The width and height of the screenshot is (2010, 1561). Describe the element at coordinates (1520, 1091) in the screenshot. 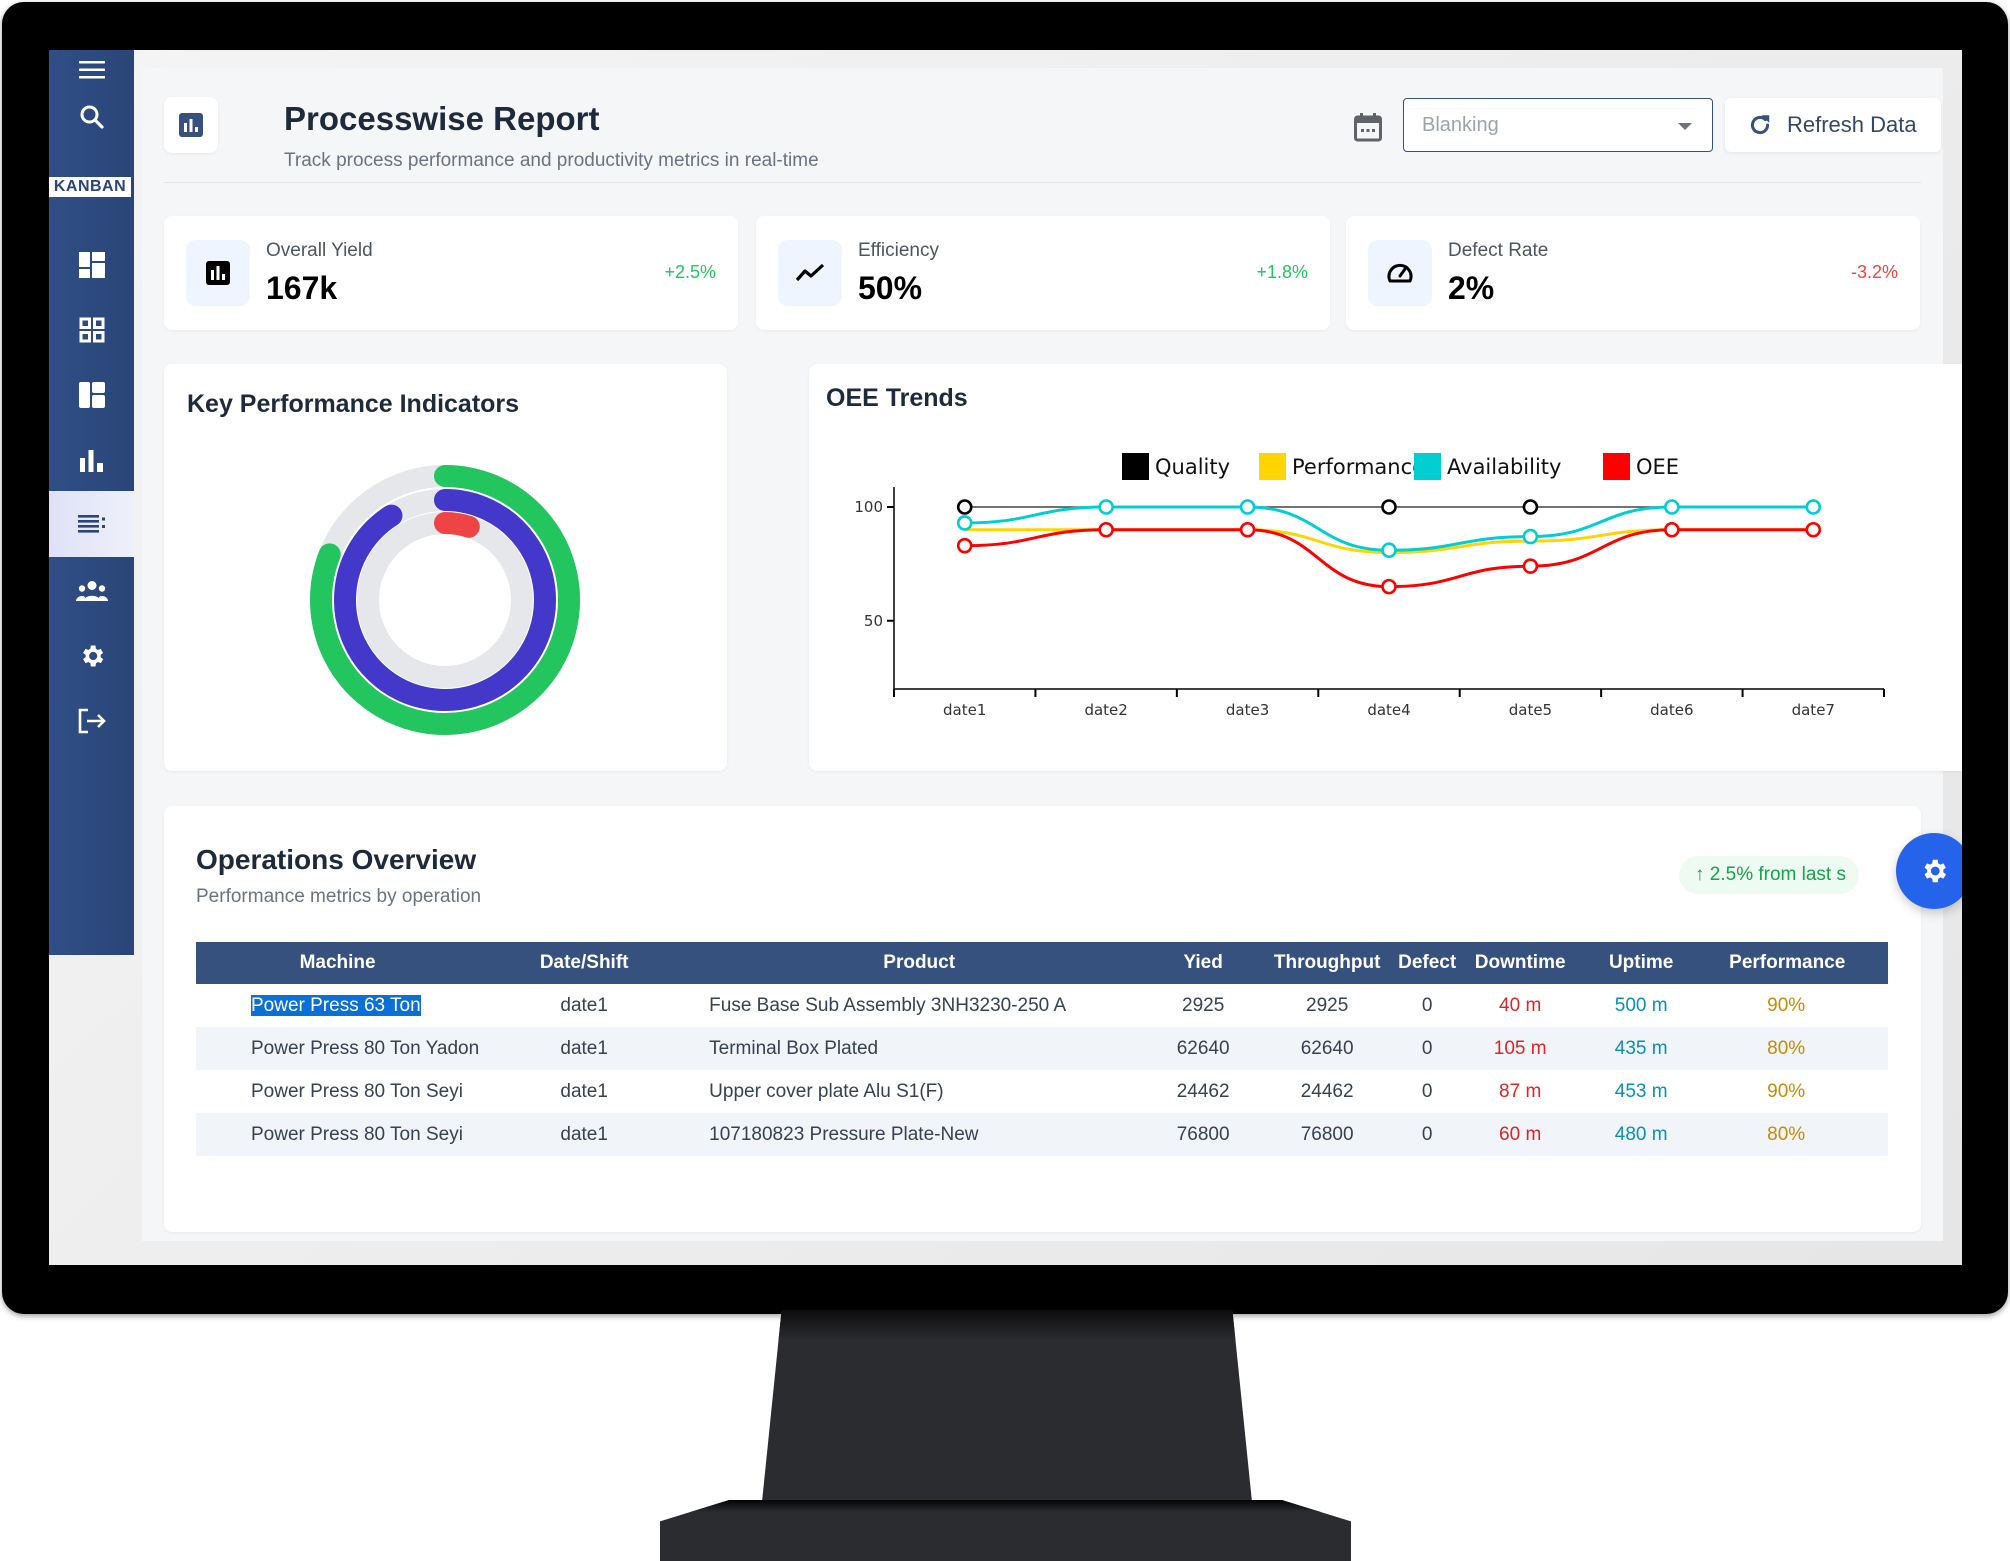

I see `cell-downtime-text: 87 m` at that location.